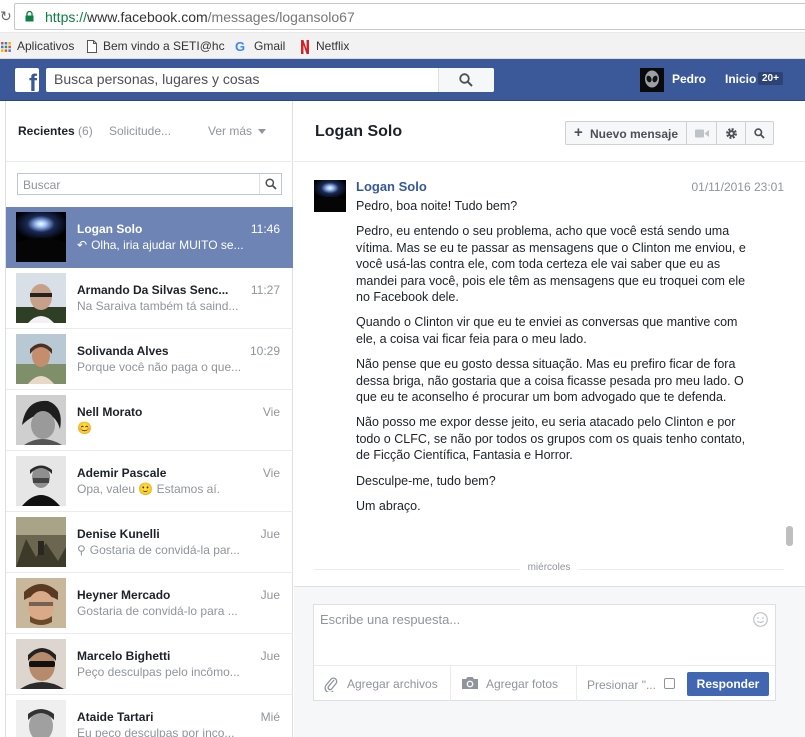 The width and height of the screenshot is (805, 737). Describe the element at coordinates (731, 133) in the screenshot. I see `settings-button` at that location.